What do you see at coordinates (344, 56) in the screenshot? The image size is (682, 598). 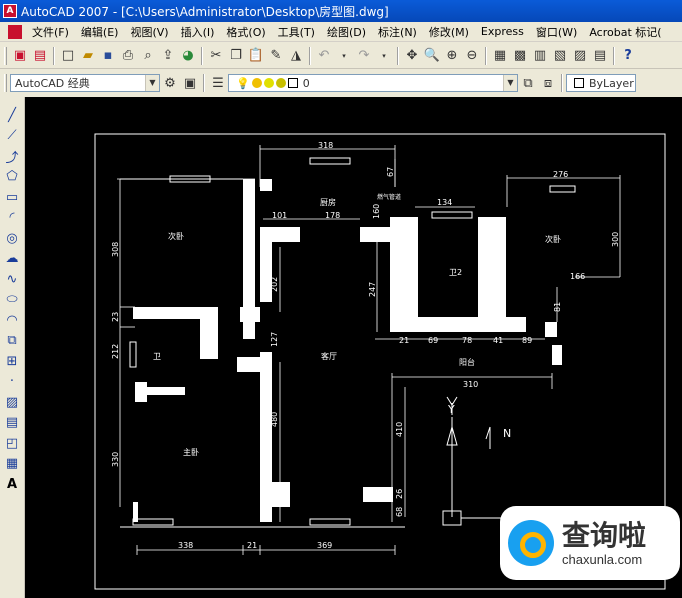 I see `undo-dropdown-icon: ▾` at bounding box center [344, 56].